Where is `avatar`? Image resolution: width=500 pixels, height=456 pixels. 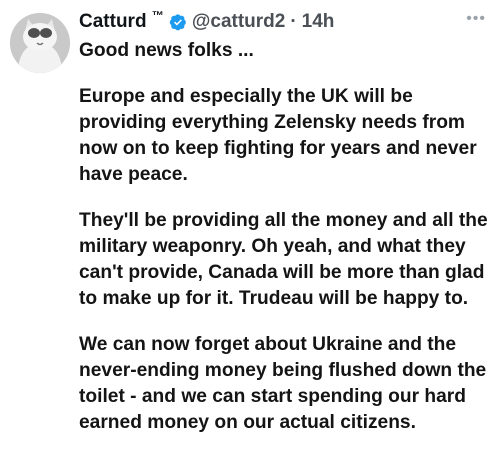
avatar is located at coordinates (40, 43).